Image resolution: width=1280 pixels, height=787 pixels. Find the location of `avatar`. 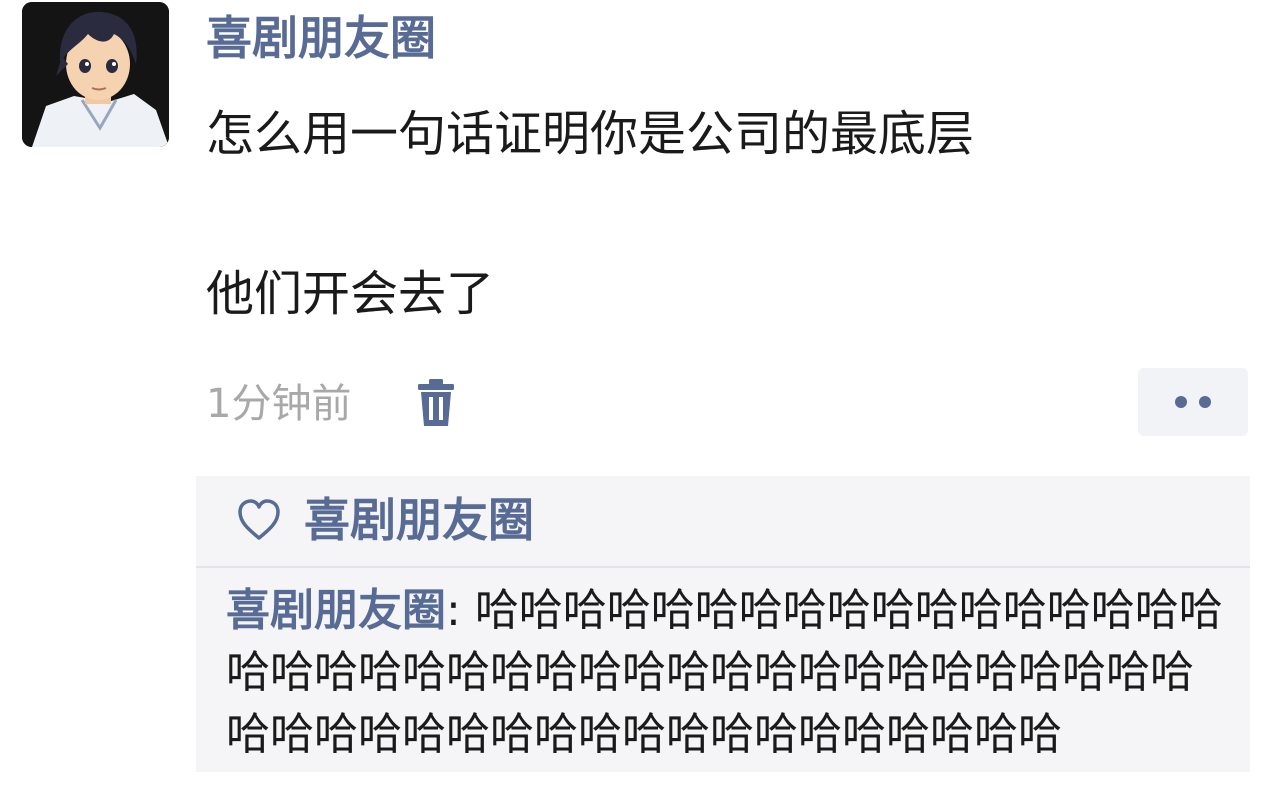

avatar is located at coordinates (95, 74).